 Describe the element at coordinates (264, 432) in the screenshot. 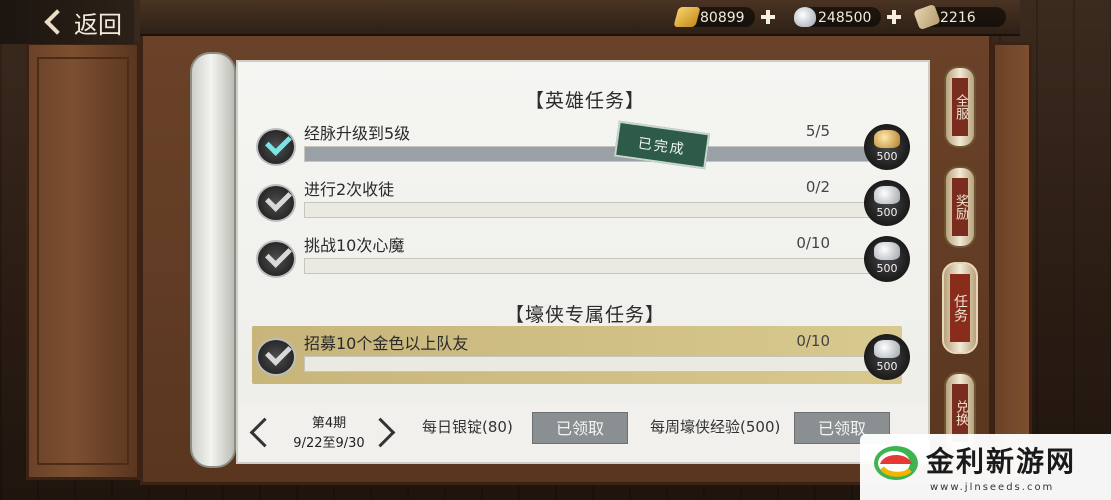

I see `prev-period-chevron-icon` at that location.